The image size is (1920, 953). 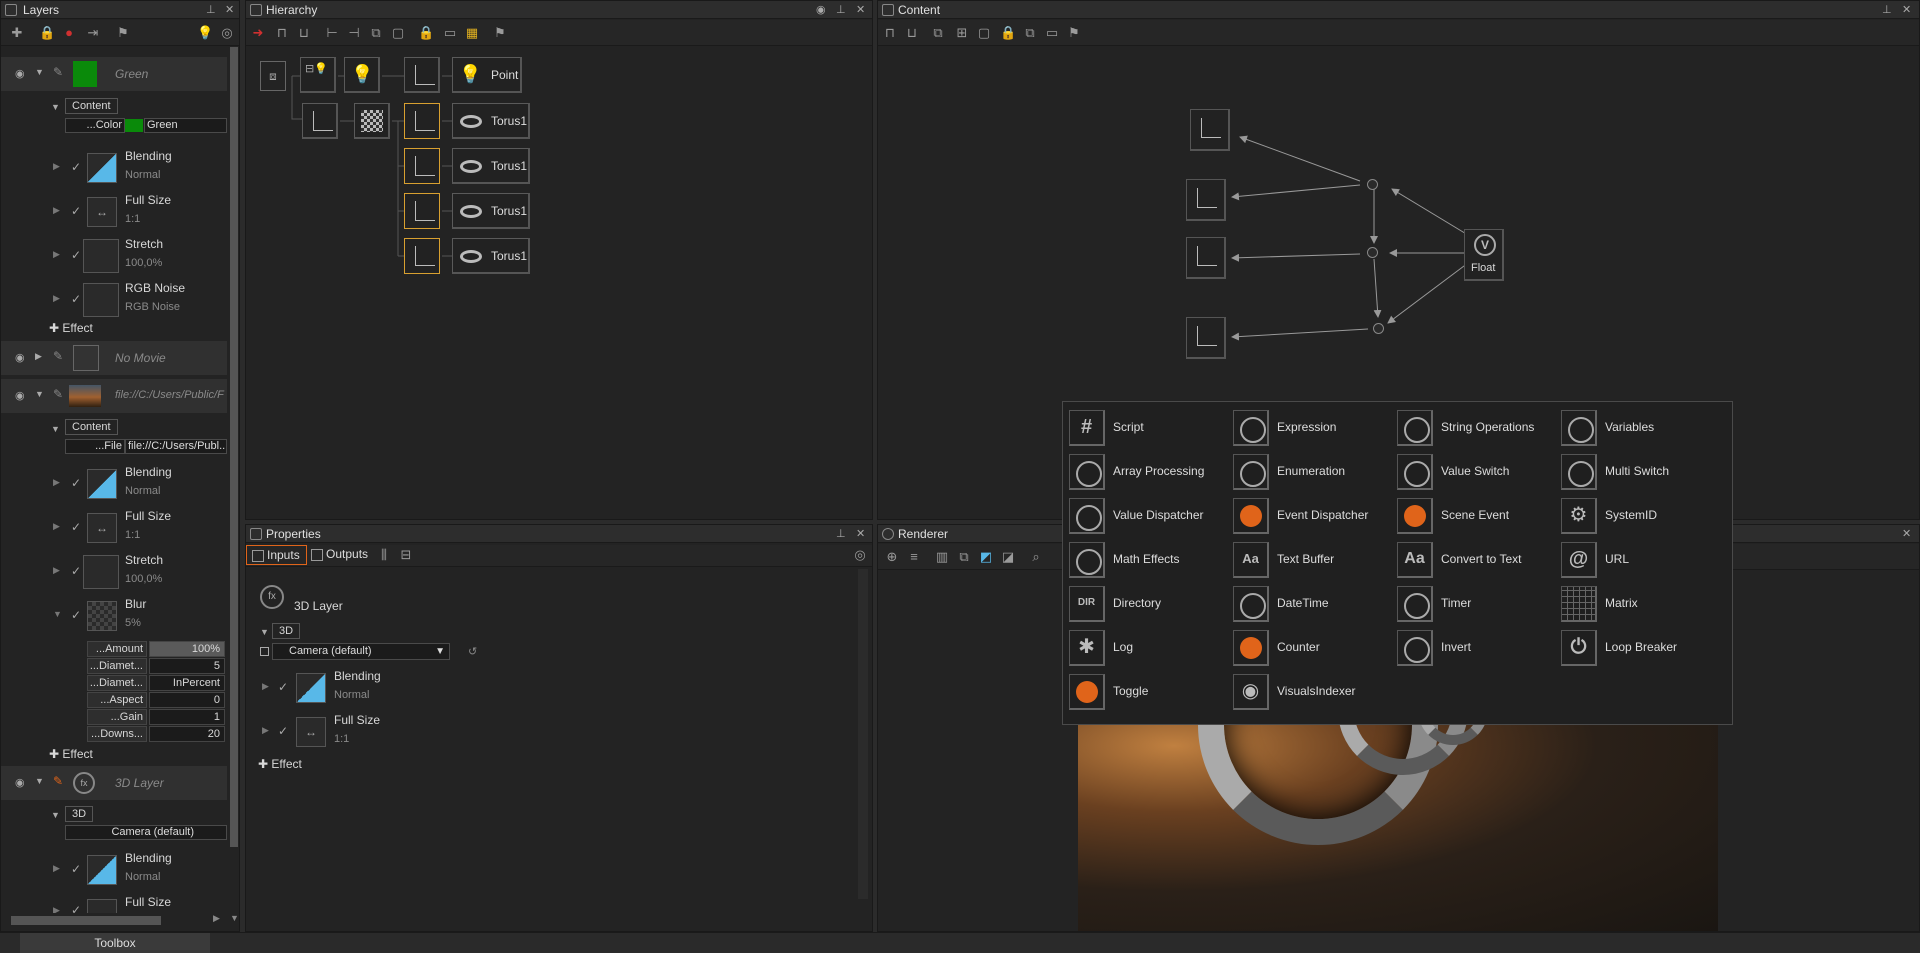 I want to click on add-effect-button: ✚ Effect, so click(x=71, y=328).